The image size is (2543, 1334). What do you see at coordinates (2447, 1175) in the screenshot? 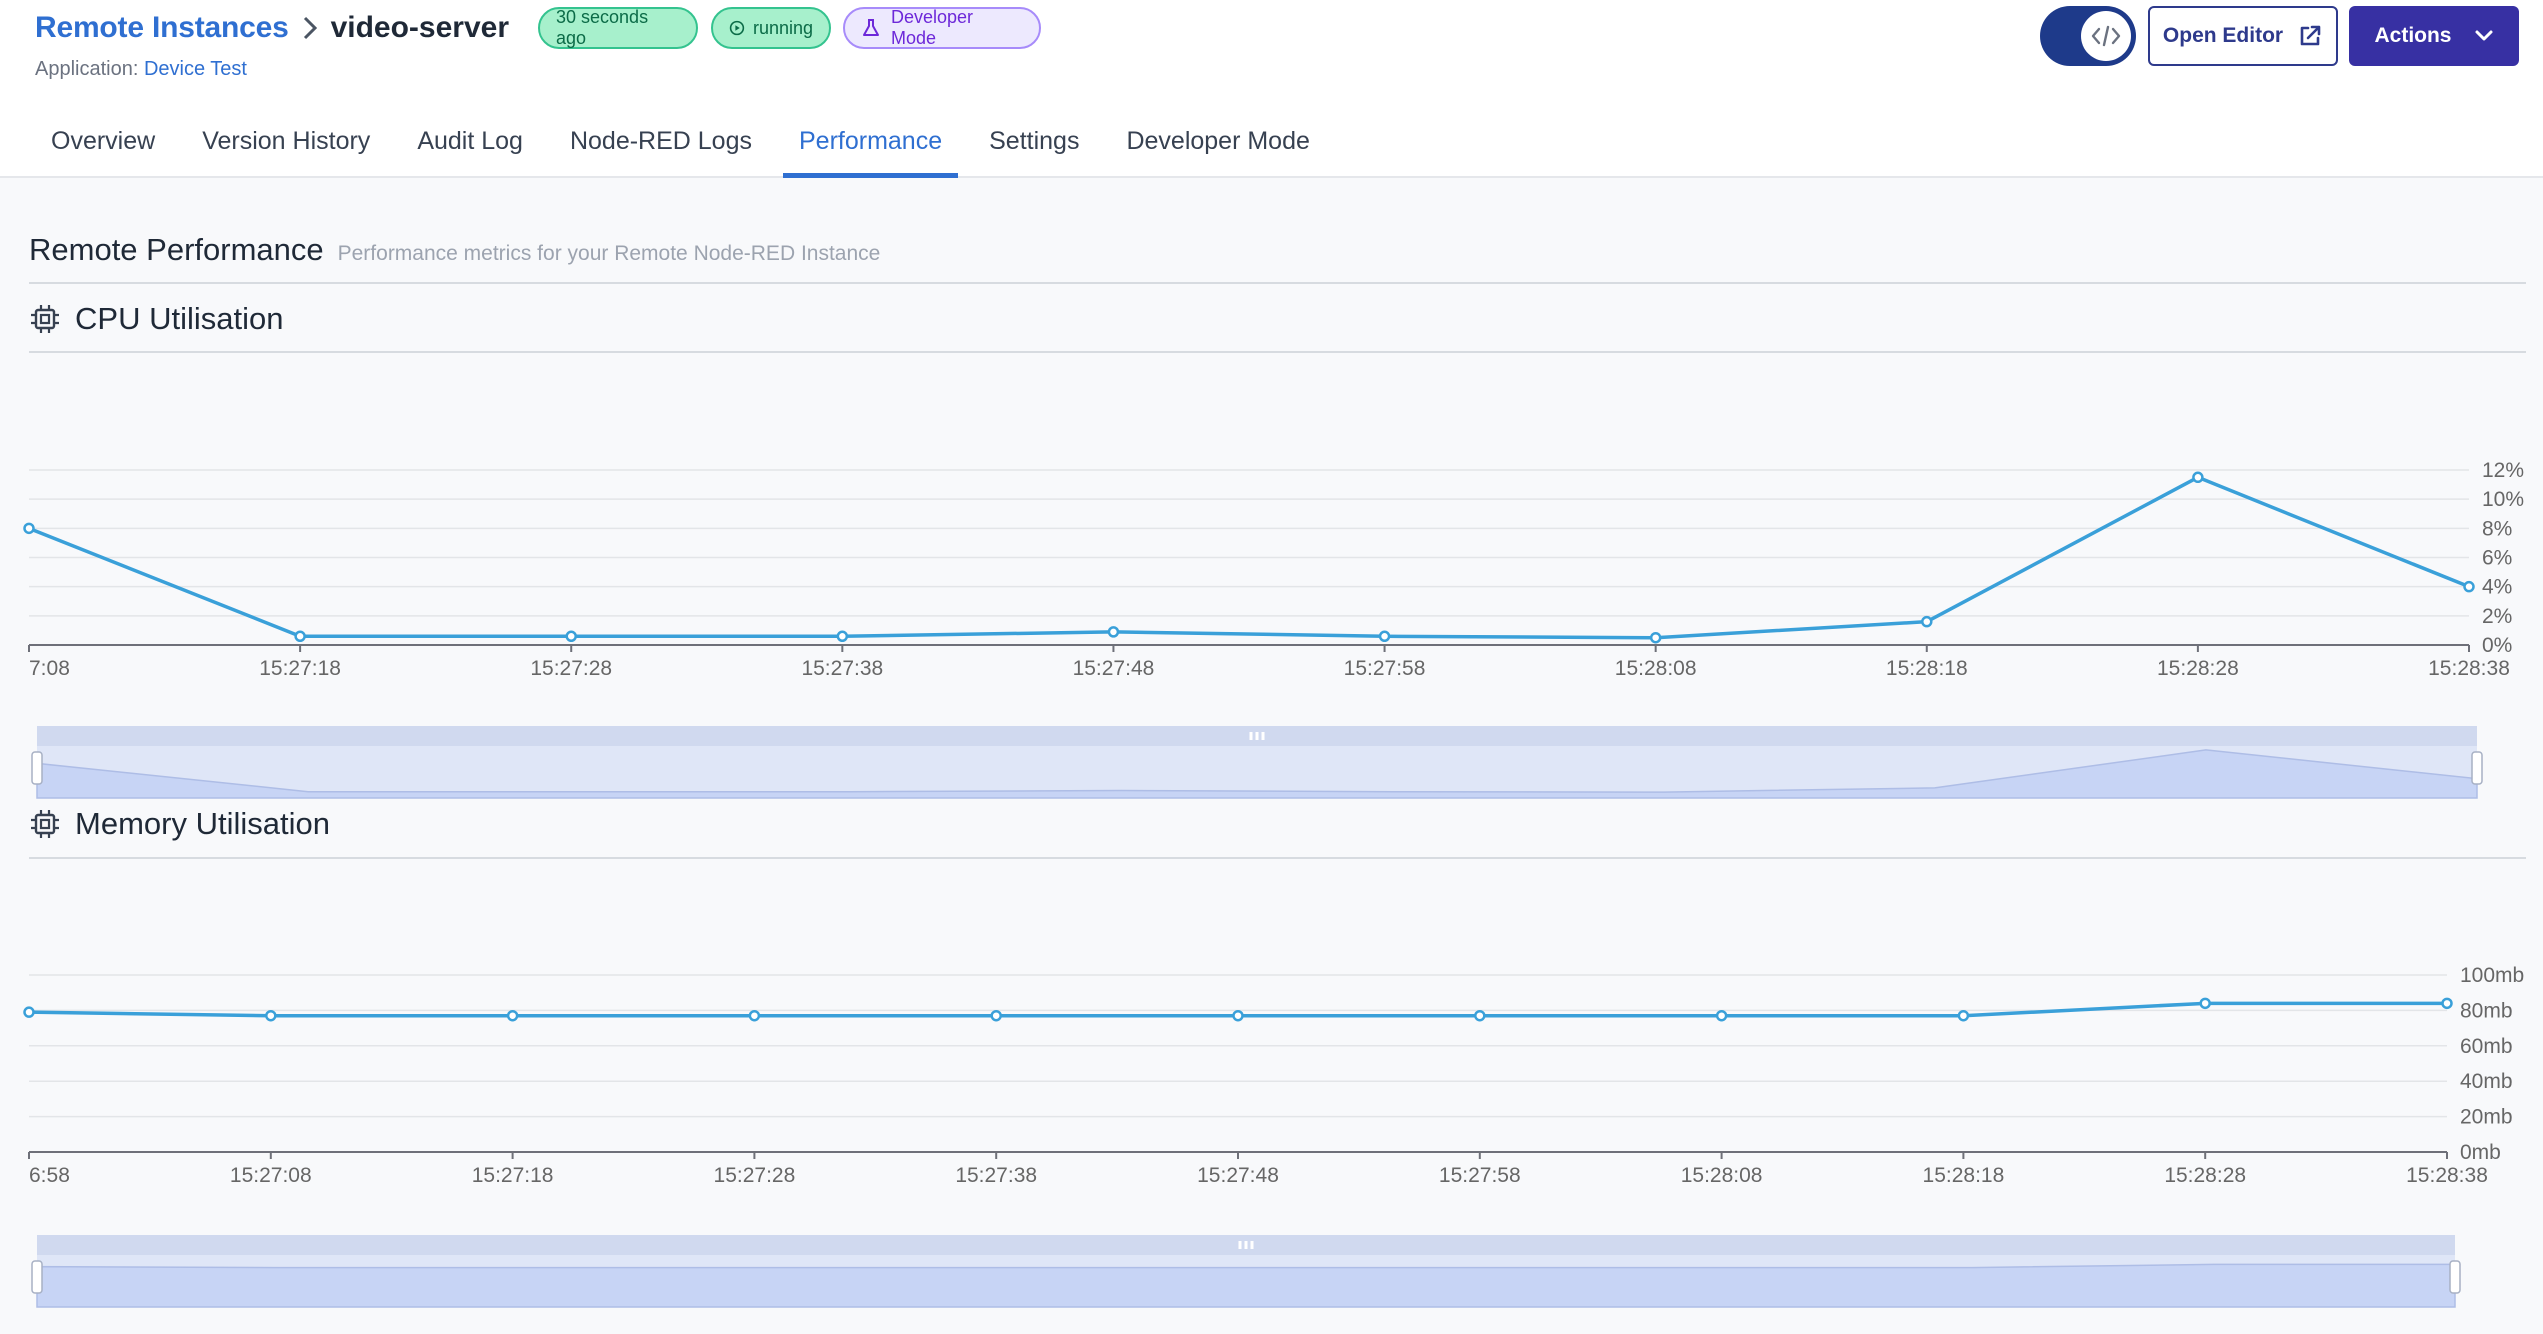
I see `memory-x-tick-label: 15:28:38` at bounding box center [2447, 1175].